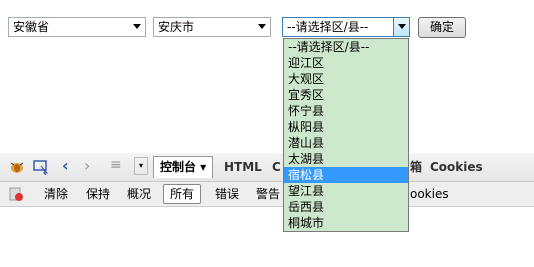 This screenshot has height=267, width=534. Describe the element at coordinates (346, 63) in the screenshot. I see `list-item: 迎江区` at that location.